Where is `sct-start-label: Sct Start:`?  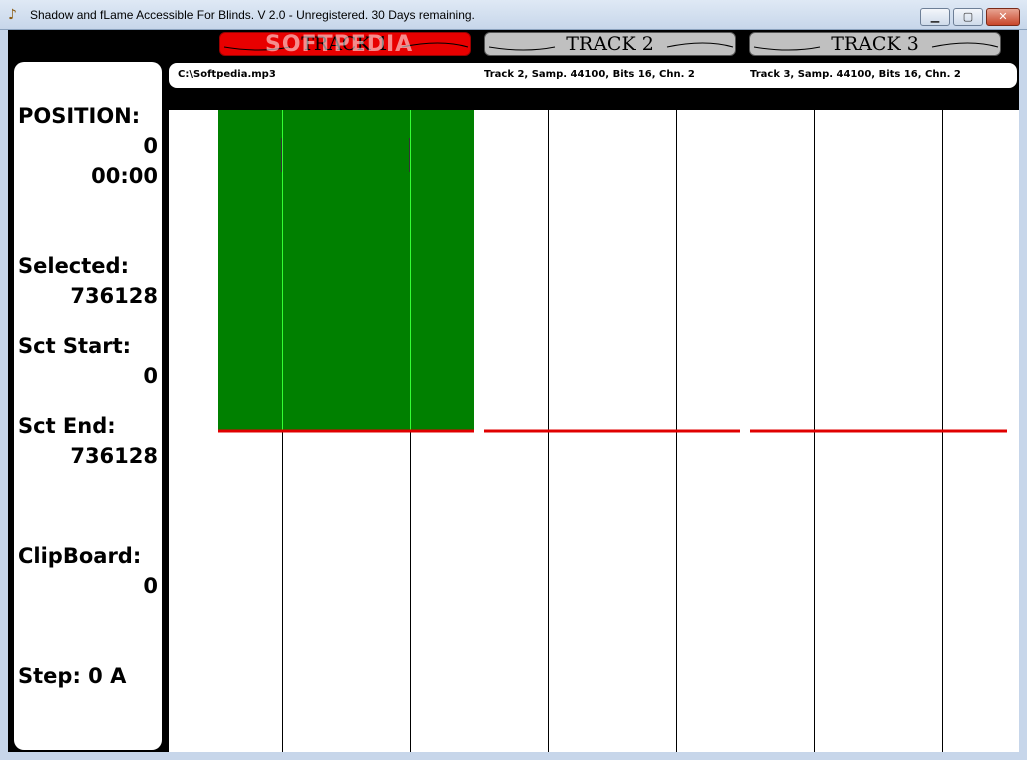
sct-start-label: Sct Start: is located at coordinates (75, 346).